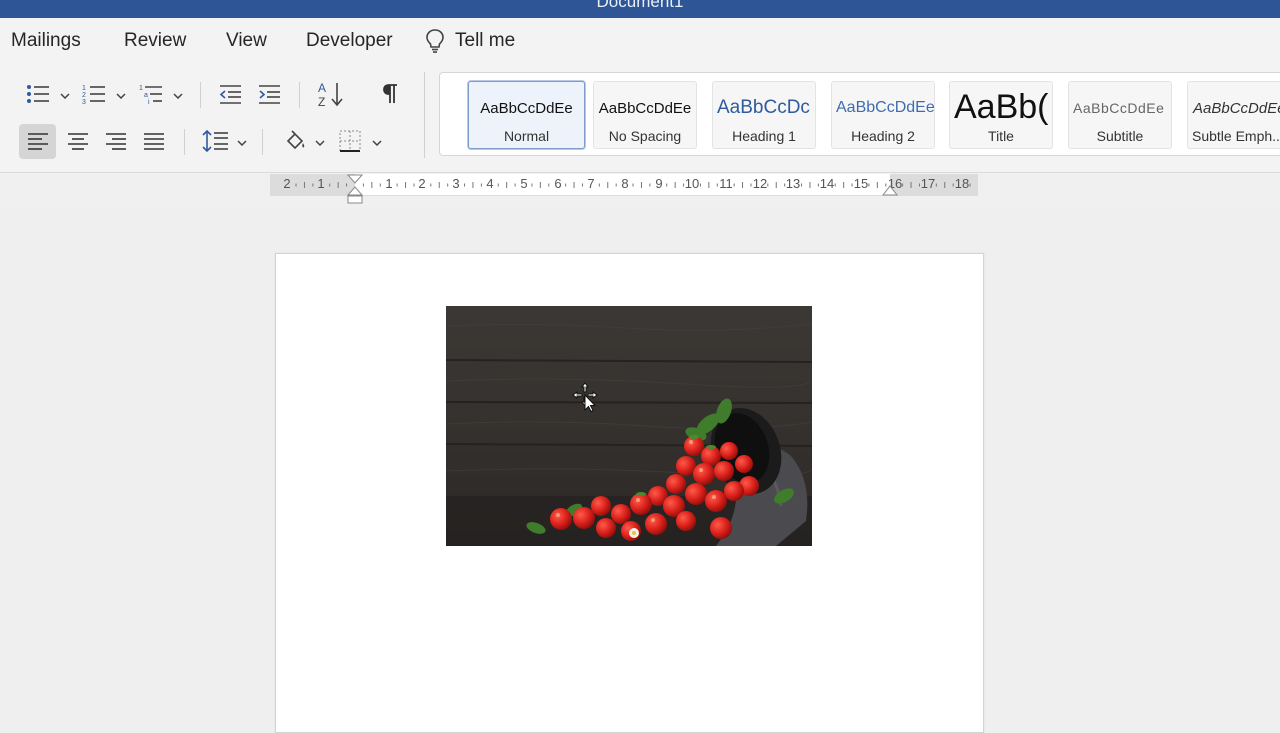 The height and width of the screenshot is (733, 1280). I want to click on show-formatting-button, so click(391, 94).